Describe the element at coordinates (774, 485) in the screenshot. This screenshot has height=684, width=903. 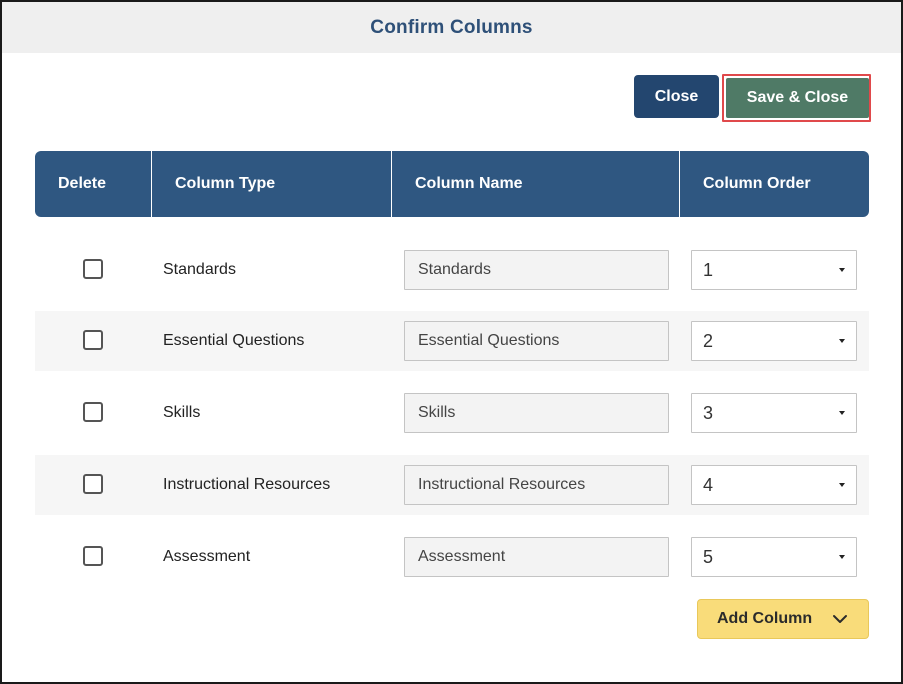
I see `column-order-select: 4` at that location.